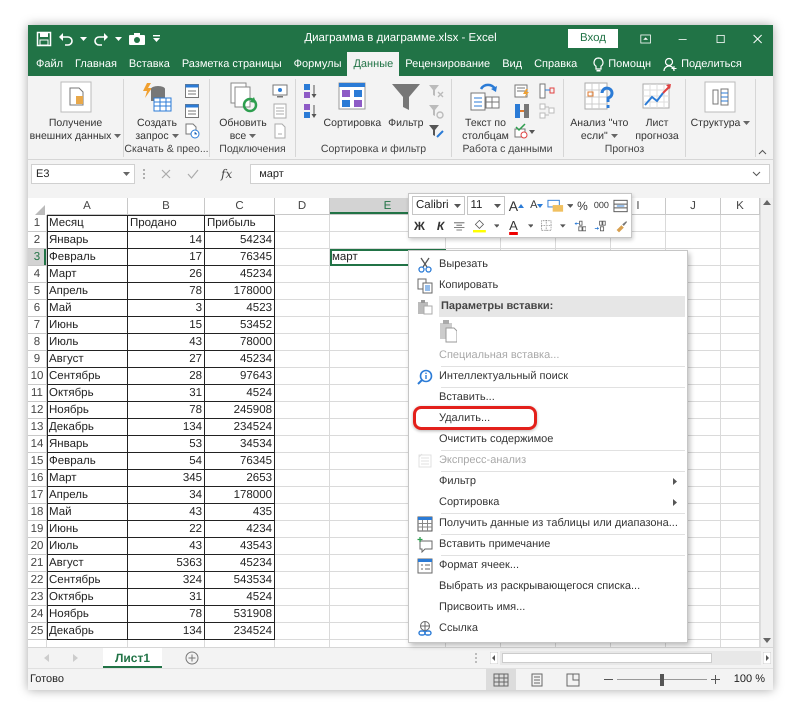 This screenshot has height=716, width=800. What do you see at coordinates (548, 628) in the screenshot?
I see `menu-item: Ссылка` at bounding box center [548, 628].